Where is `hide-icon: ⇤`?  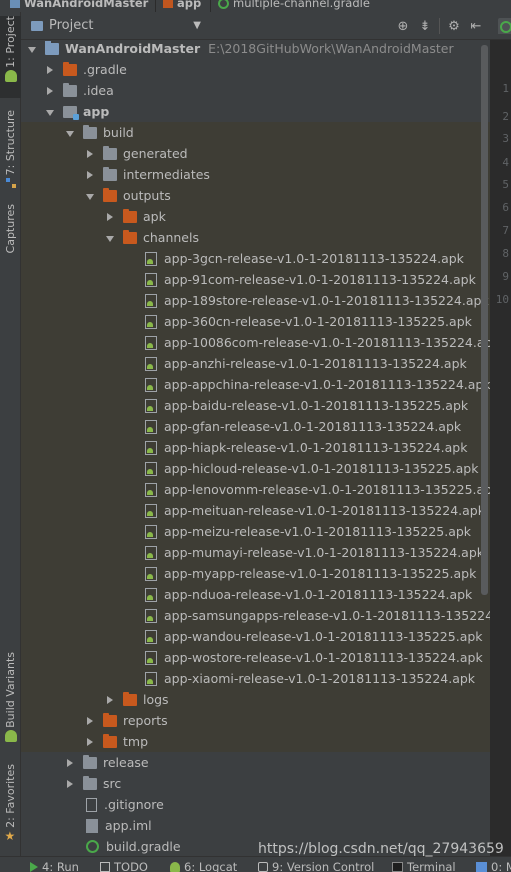 hide-icon: ⇤ is located at coordinates (476, 26).